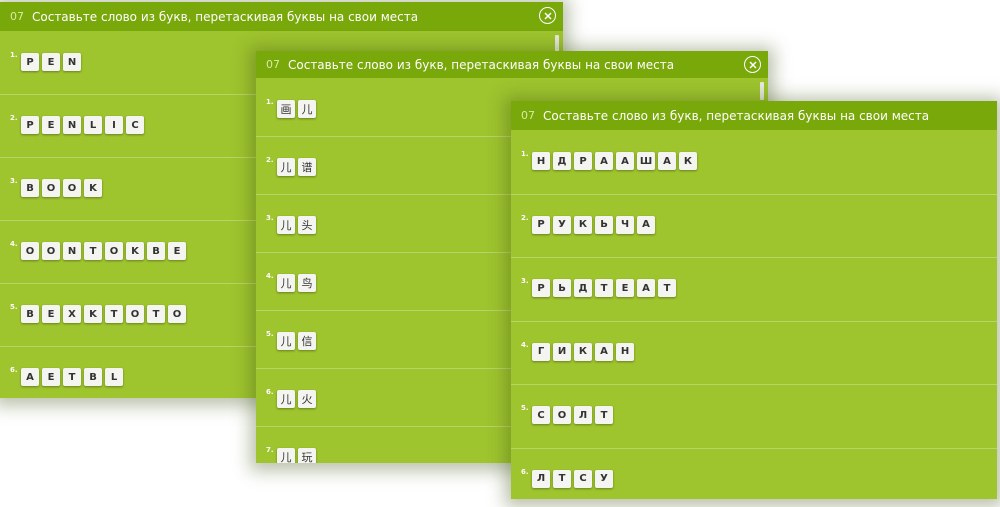 The height and width of the screenshot is (507, 1000). I want to click on letter-tiles: РЬДТЕАТ, so click(604, 288).